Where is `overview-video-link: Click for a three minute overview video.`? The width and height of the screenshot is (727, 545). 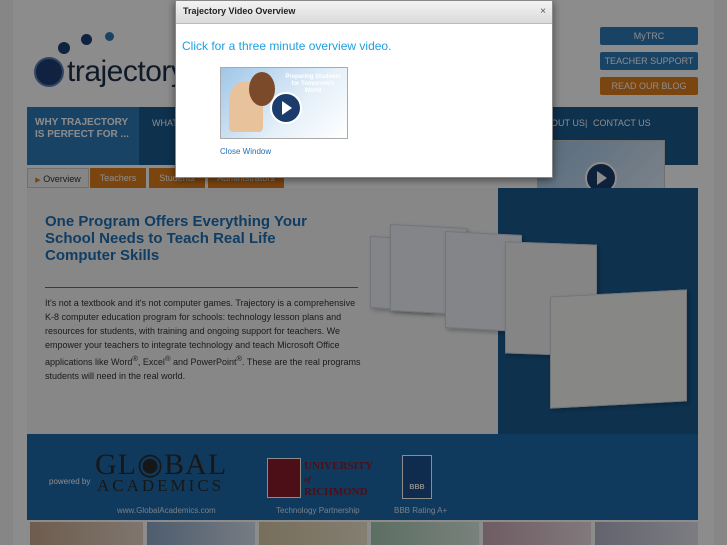 overview-video-link: Click for a three minute overview video. is located at coordinates (286, 46).